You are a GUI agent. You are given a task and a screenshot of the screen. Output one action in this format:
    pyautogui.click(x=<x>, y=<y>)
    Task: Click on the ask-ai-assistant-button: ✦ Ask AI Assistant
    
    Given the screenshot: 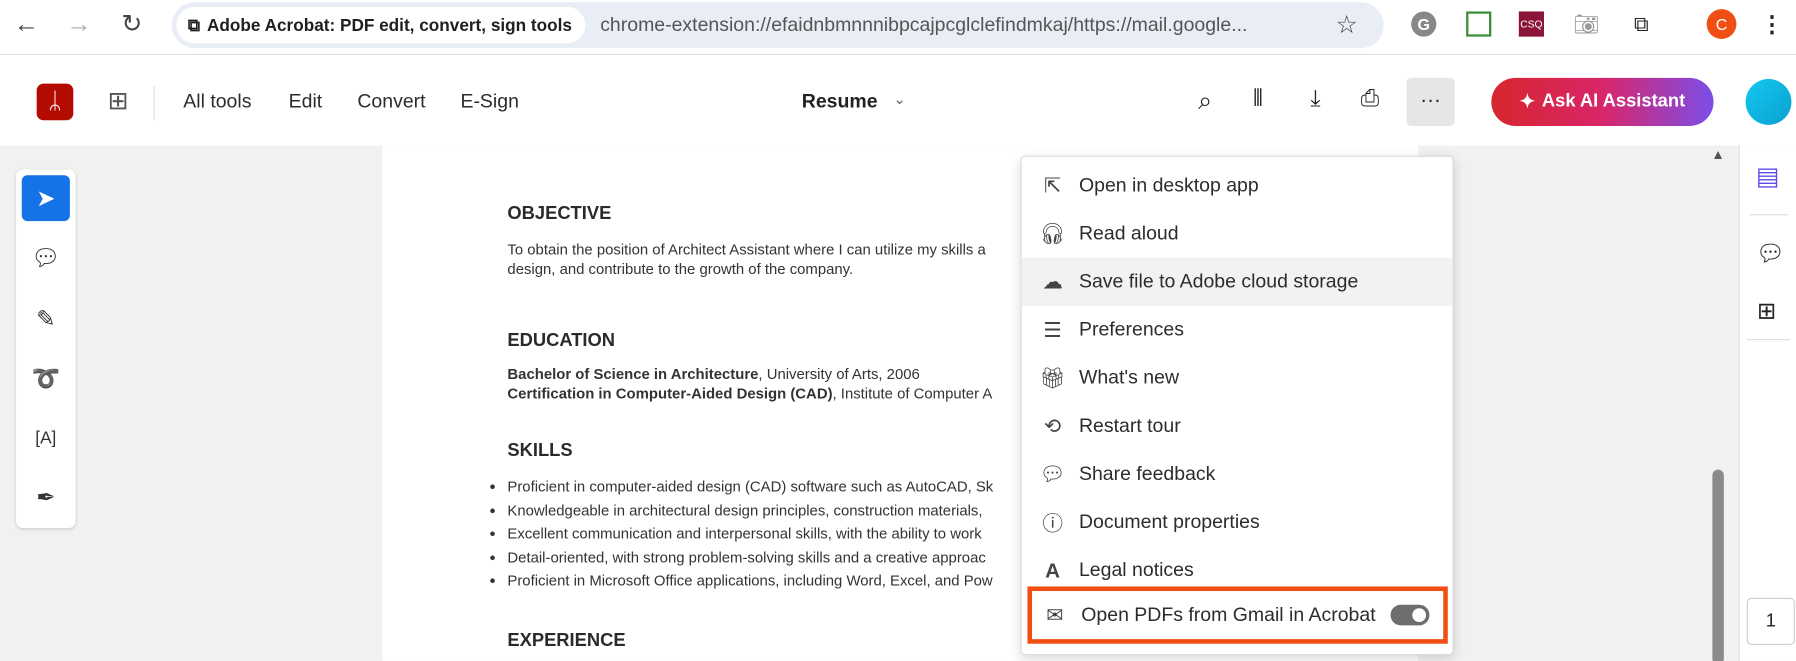 What is the action you would take?
    pyautogui.click(x=1602, y=101)
    